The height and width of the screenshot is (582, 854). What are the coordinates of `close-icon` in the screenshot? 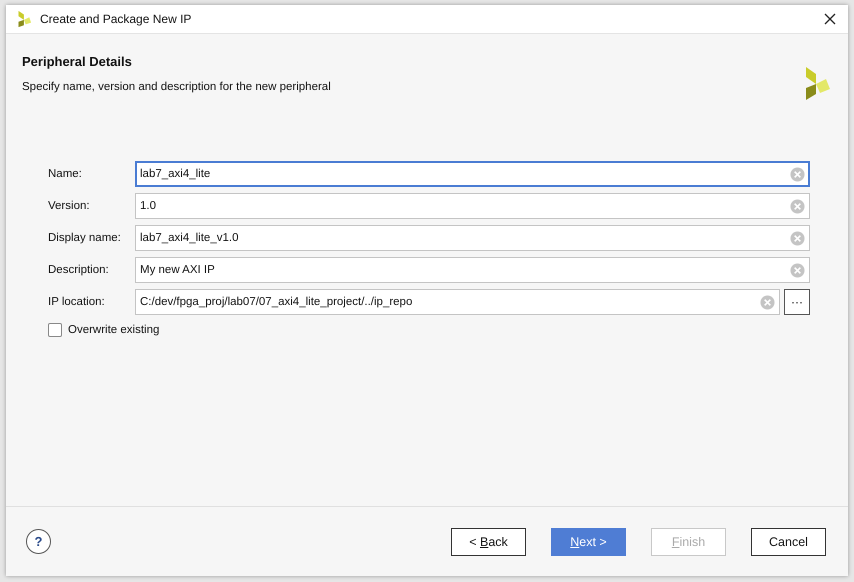 It's located at (830, 19).